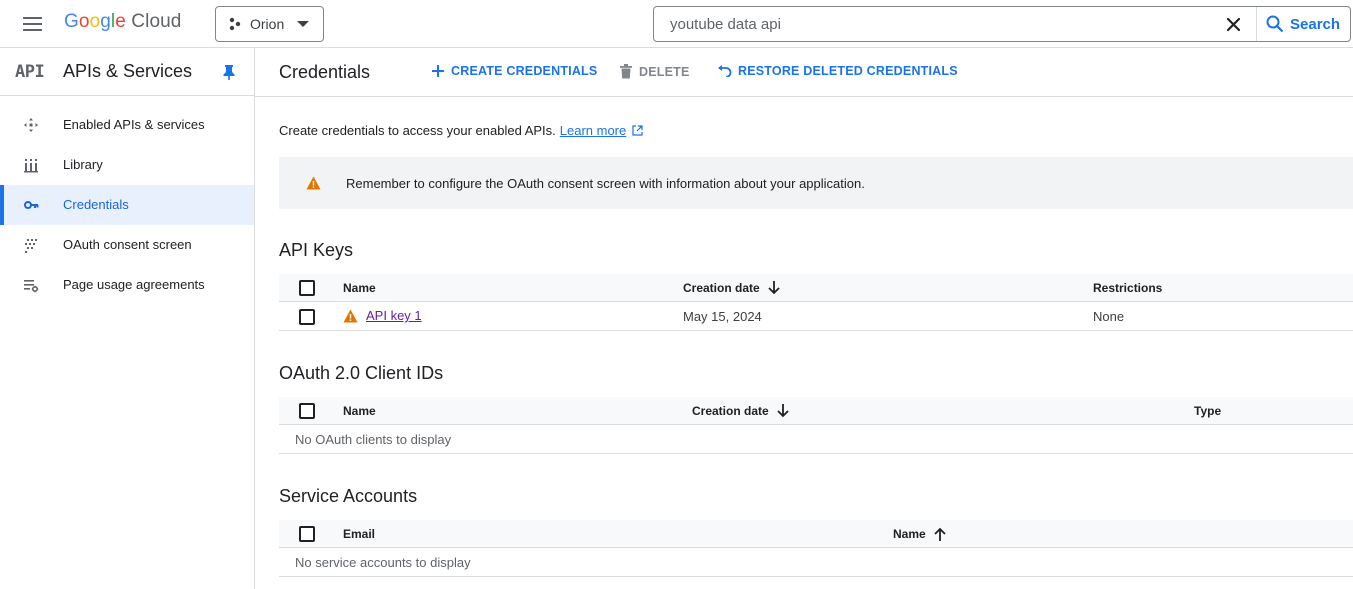 Image resolution: width=1353 pixels, height=589 pixels. I want to click on table-header: Name Creation date Type, so click(816, 411).